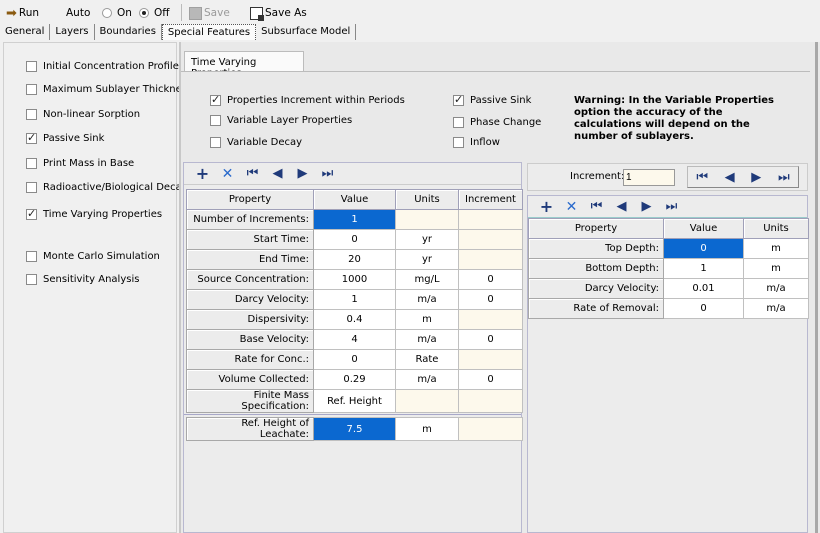 The height and width of the screenshot is (533, 820). What do you see at coordinates (492, 99) in the screenshot?
I see `option-passive-sink: Passive Sink` at bounding box center [492, 99].